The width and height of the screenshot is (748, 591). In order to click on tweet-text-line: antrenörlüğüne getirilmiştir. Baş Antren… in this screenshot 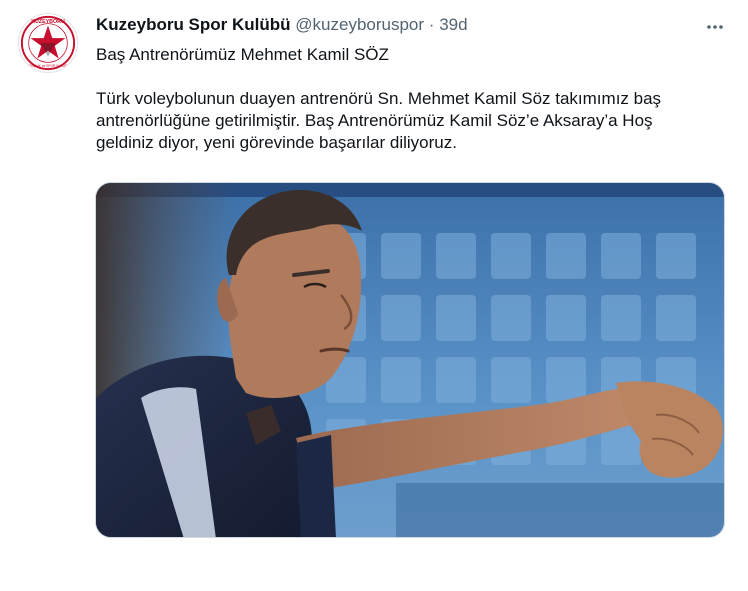, I will do `click(374, 120)`.